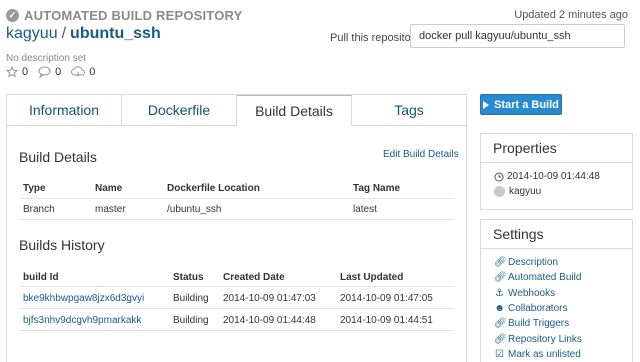 This screenshot has width=640, height=362. Describe the element at coordinates (64, 110) in the screenshot. I see `tab-information: Information` at that location.